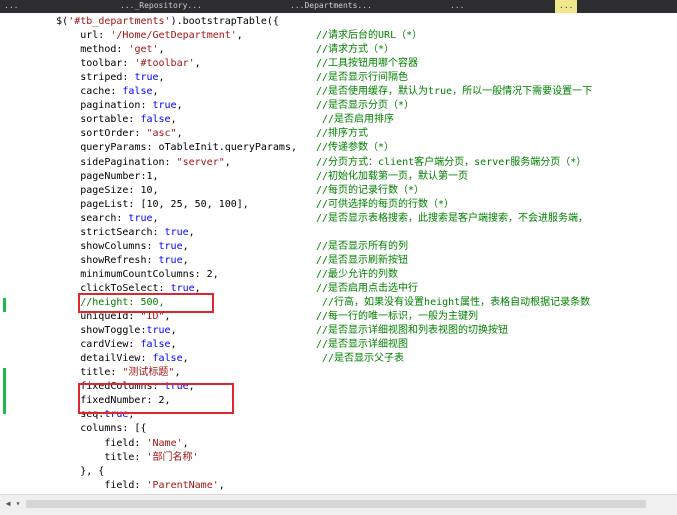 The image size is (677, 515). What do you see at coordinates (454, 92) in the screenshot?
I see `code-comment: //是否使用缓存，默认为true，所以一般情况下需要设置一下` at bounding box center [454, 92].